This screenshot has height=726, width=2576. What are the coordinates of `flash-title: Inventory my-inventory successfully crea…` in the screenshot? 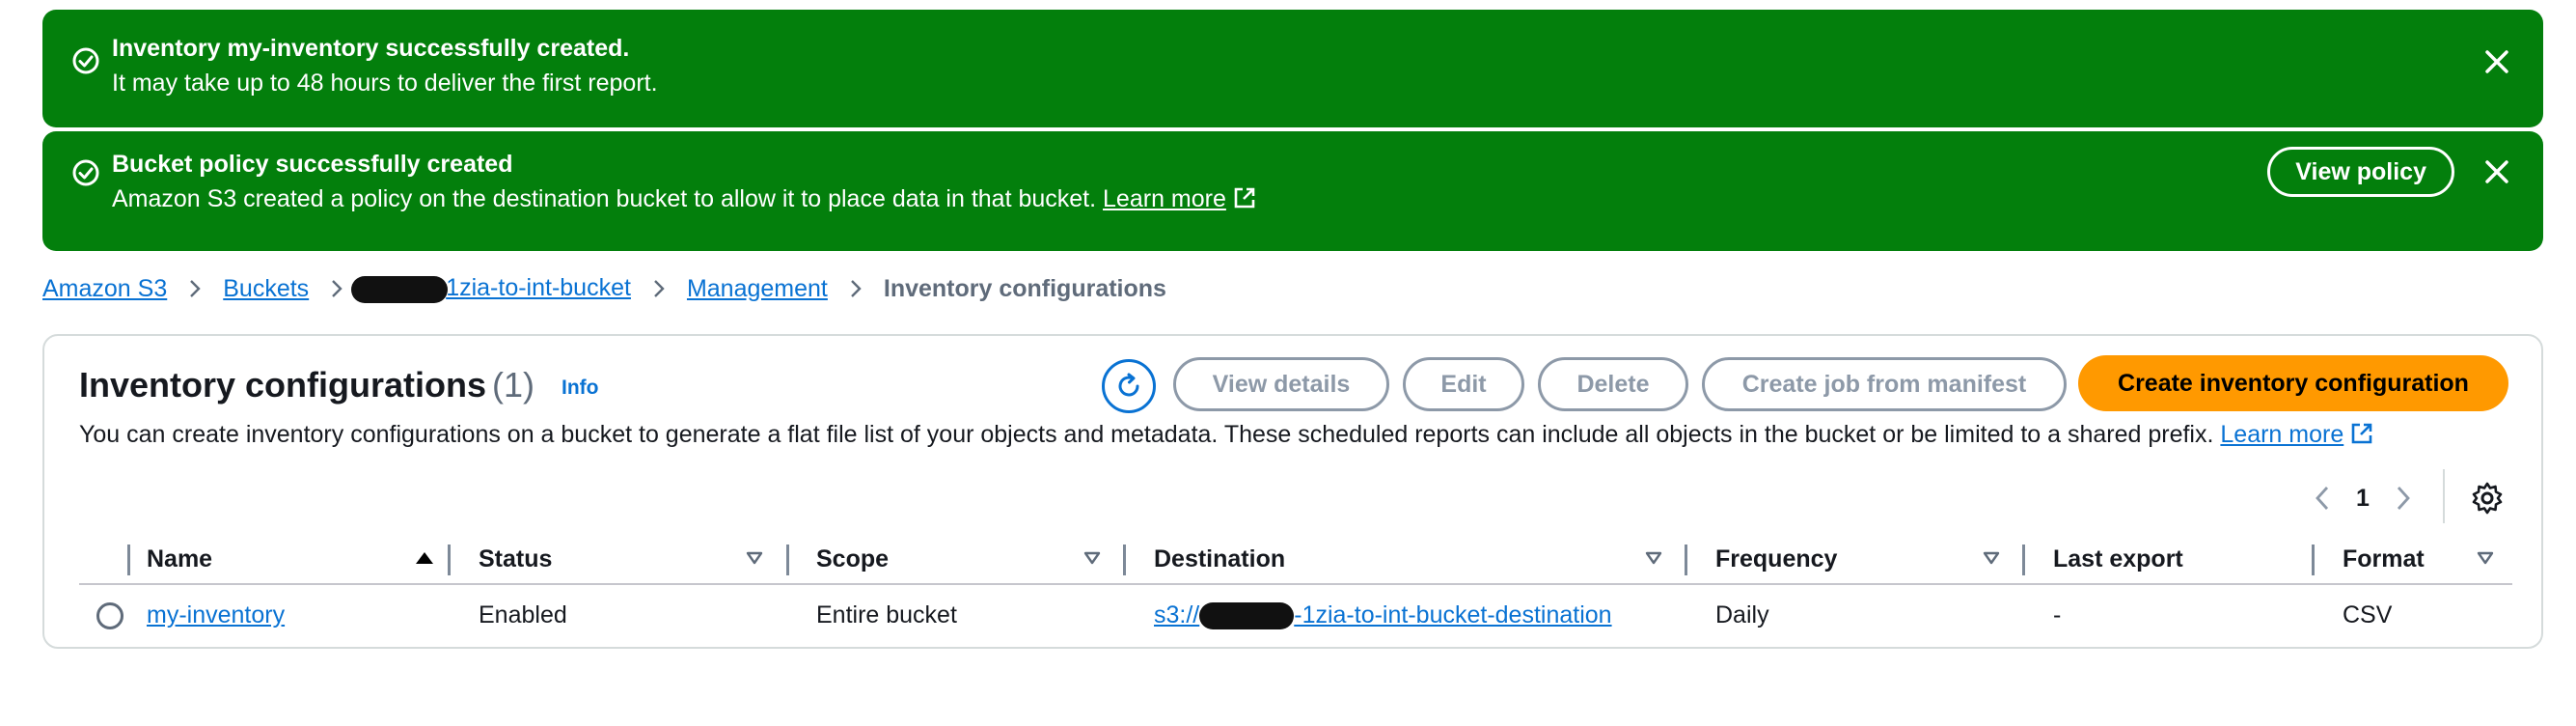 It's located at (371, 49).